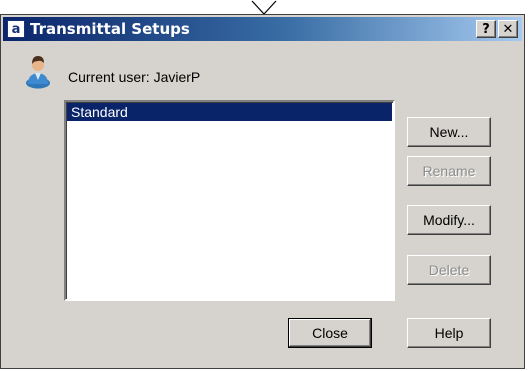  What do you see at coordinates (229, 112) in the screenshot?
I see `list-item: Standard` at bounding box center [229, 112].